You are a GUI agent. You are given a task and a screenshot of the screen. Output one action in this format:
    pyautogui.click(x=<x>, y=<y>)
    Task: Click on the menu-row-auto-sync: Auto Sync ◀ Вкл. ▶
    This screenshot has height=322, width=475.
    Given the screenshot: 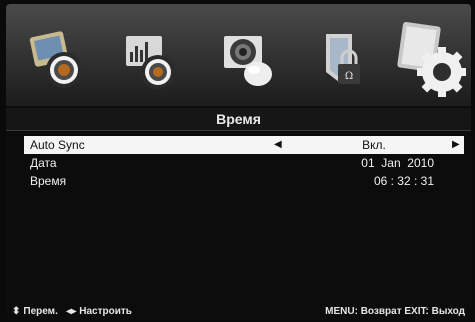 What is the action you would take?
    pyautogui.click(x=244, y=145)
    